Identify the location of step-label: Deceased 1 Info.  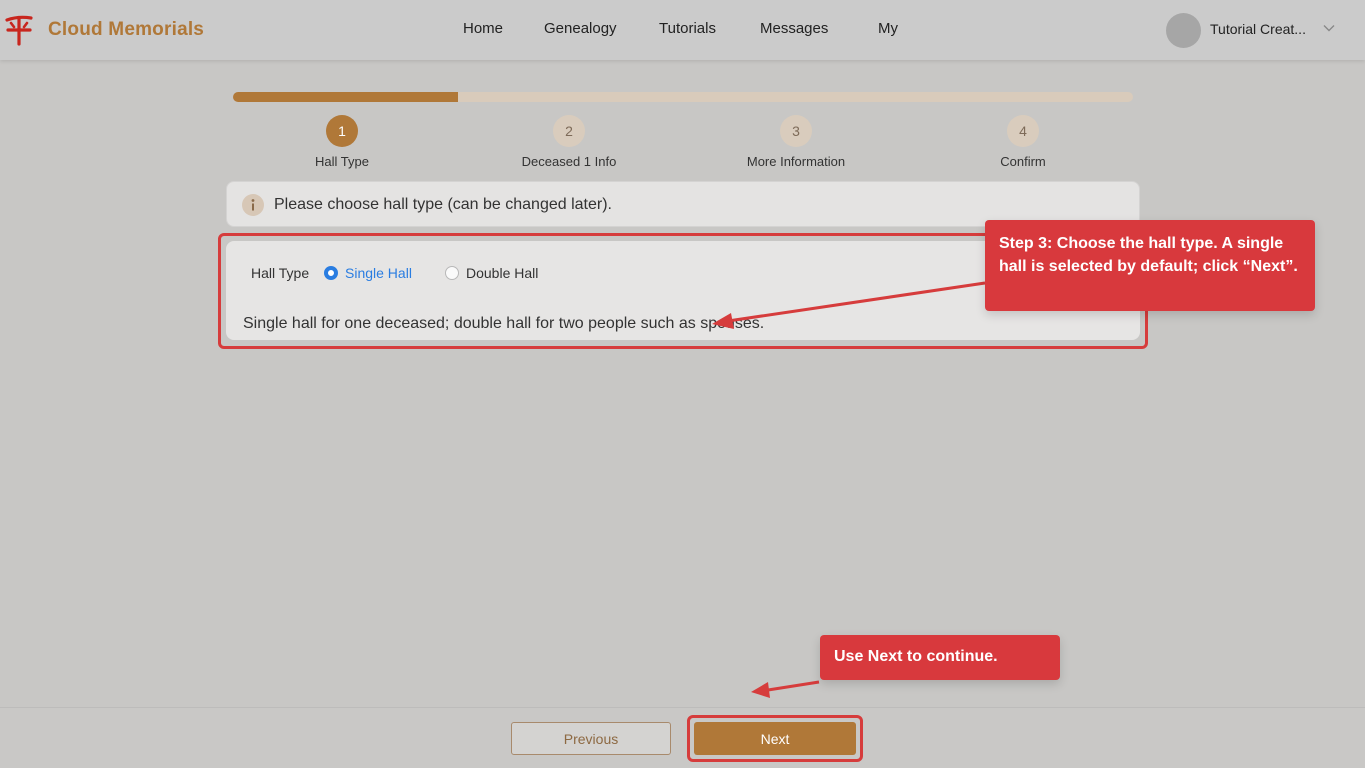
(569, 161).